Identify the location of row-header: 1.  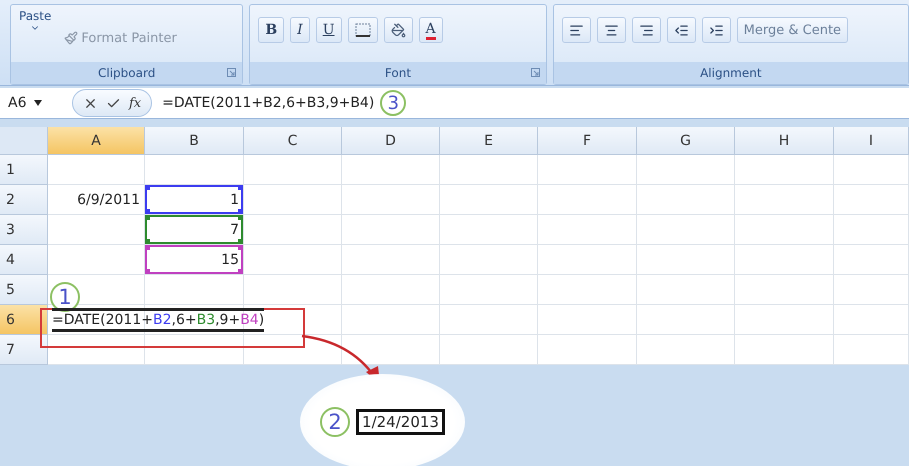
(24, 170).